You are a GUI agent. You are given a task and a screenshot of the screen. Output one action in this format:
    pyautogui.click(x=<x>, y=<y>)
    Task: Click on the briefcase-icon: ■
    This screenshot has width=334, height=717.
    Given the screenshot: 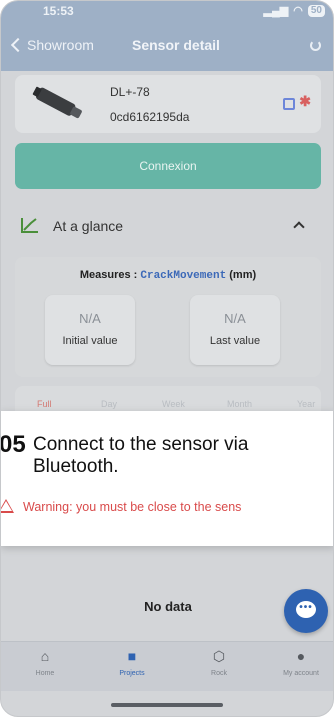 What is the action you would take?
    pyautogui.click(x=132, y=656)
    